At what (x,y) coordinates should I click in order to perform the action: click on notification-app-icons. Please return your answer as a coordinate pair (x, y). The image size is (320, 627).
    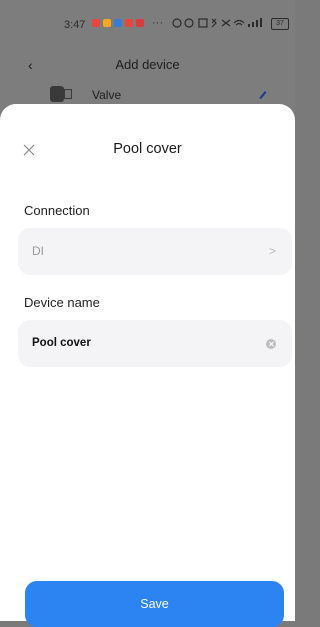
    Looking at the image, I should click on (118, 23).